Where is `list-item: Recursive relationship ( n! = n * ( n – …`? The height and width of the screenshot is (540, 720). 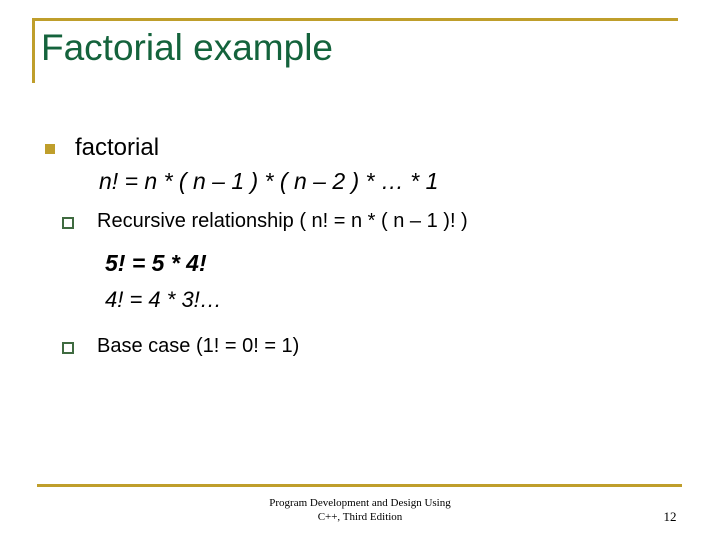
list-item: Recursive relationship ( n! = n * ( n – … is located at coordinates (360, 221).